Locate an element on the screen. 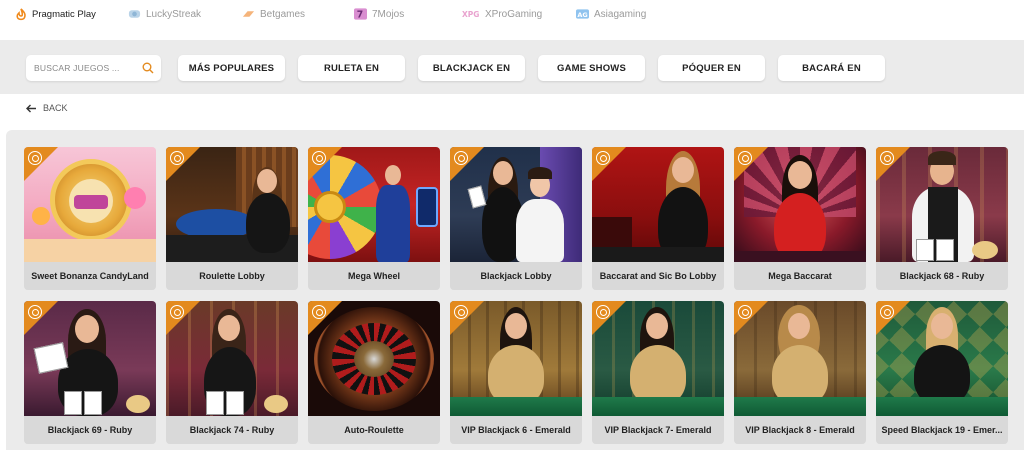 Image resolution: width=1024 pixels, height=450 pixels. 7mojos-icon: 7 is located at coordinates (360, 14).